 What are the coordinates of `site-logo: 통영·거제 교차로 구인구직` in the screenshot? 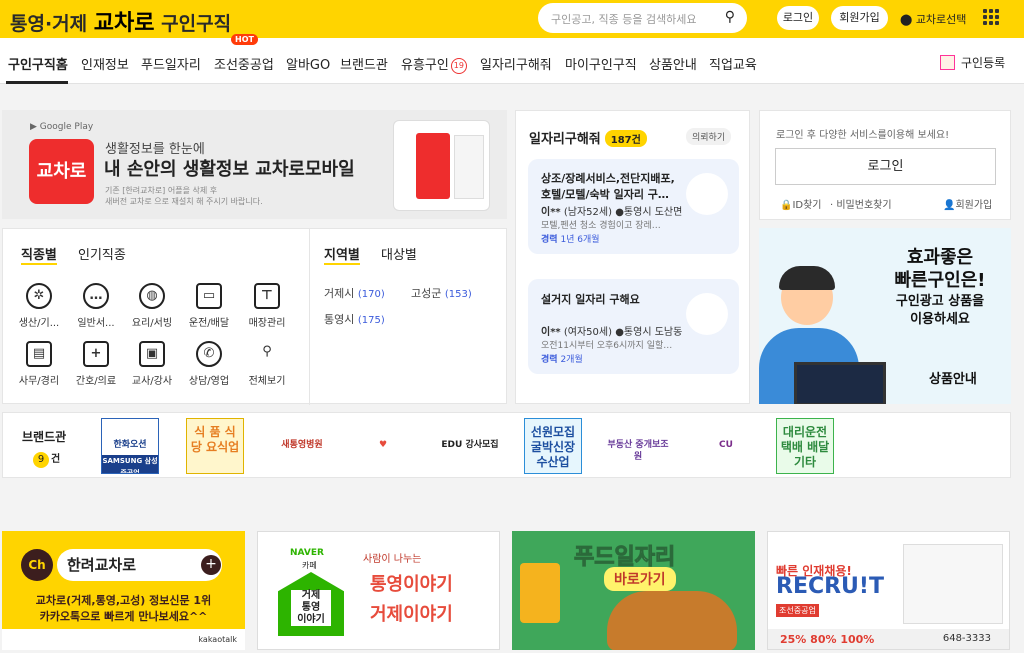 It's located at (120, 21).